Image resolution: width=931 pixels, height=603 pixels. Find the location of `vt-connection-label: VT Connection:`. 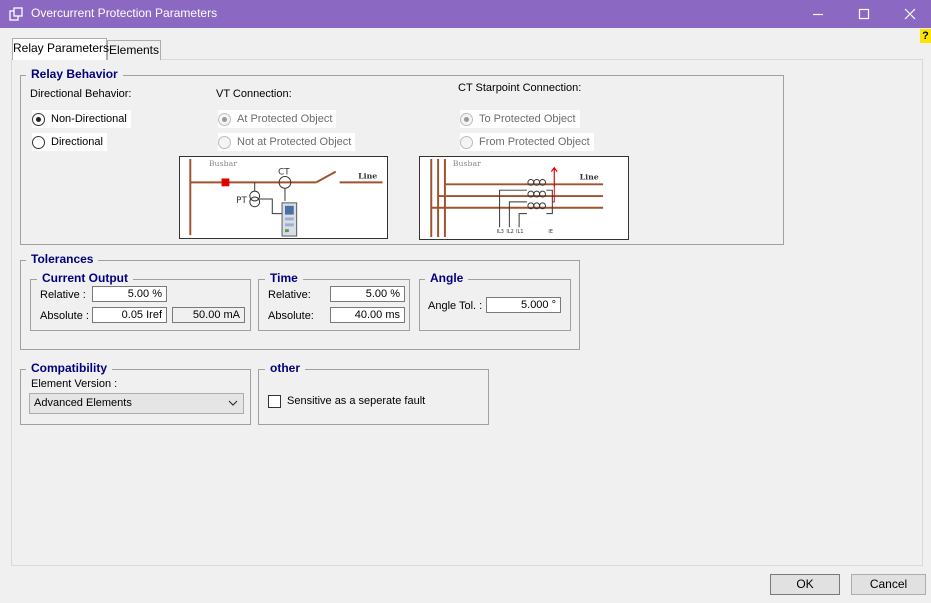

vt-connection-label: VT Connection: is located at coordinates (254, 94).